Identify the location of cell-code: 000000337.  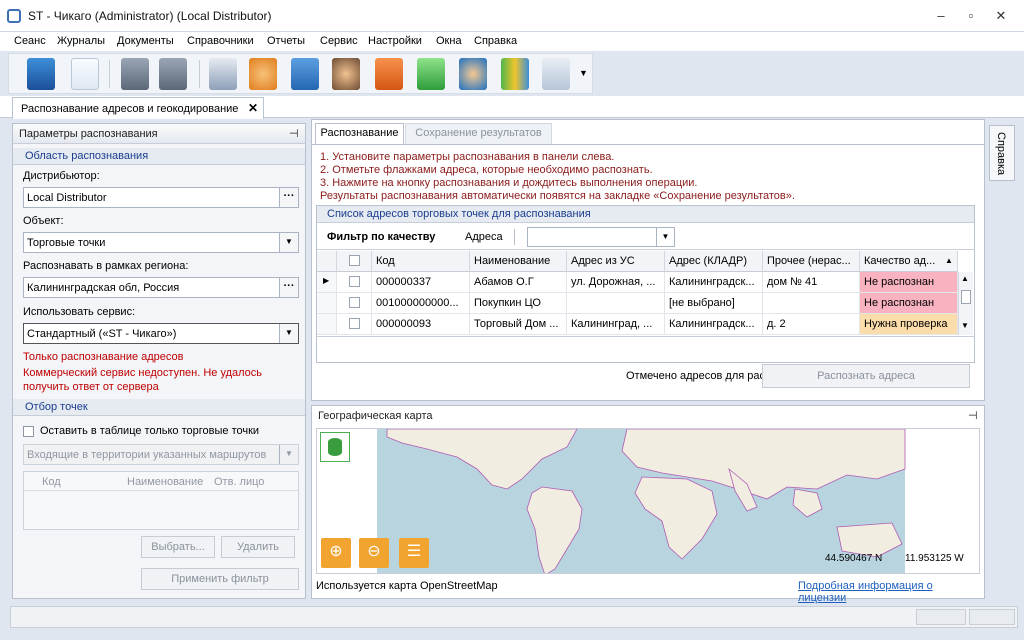
(421, 282).